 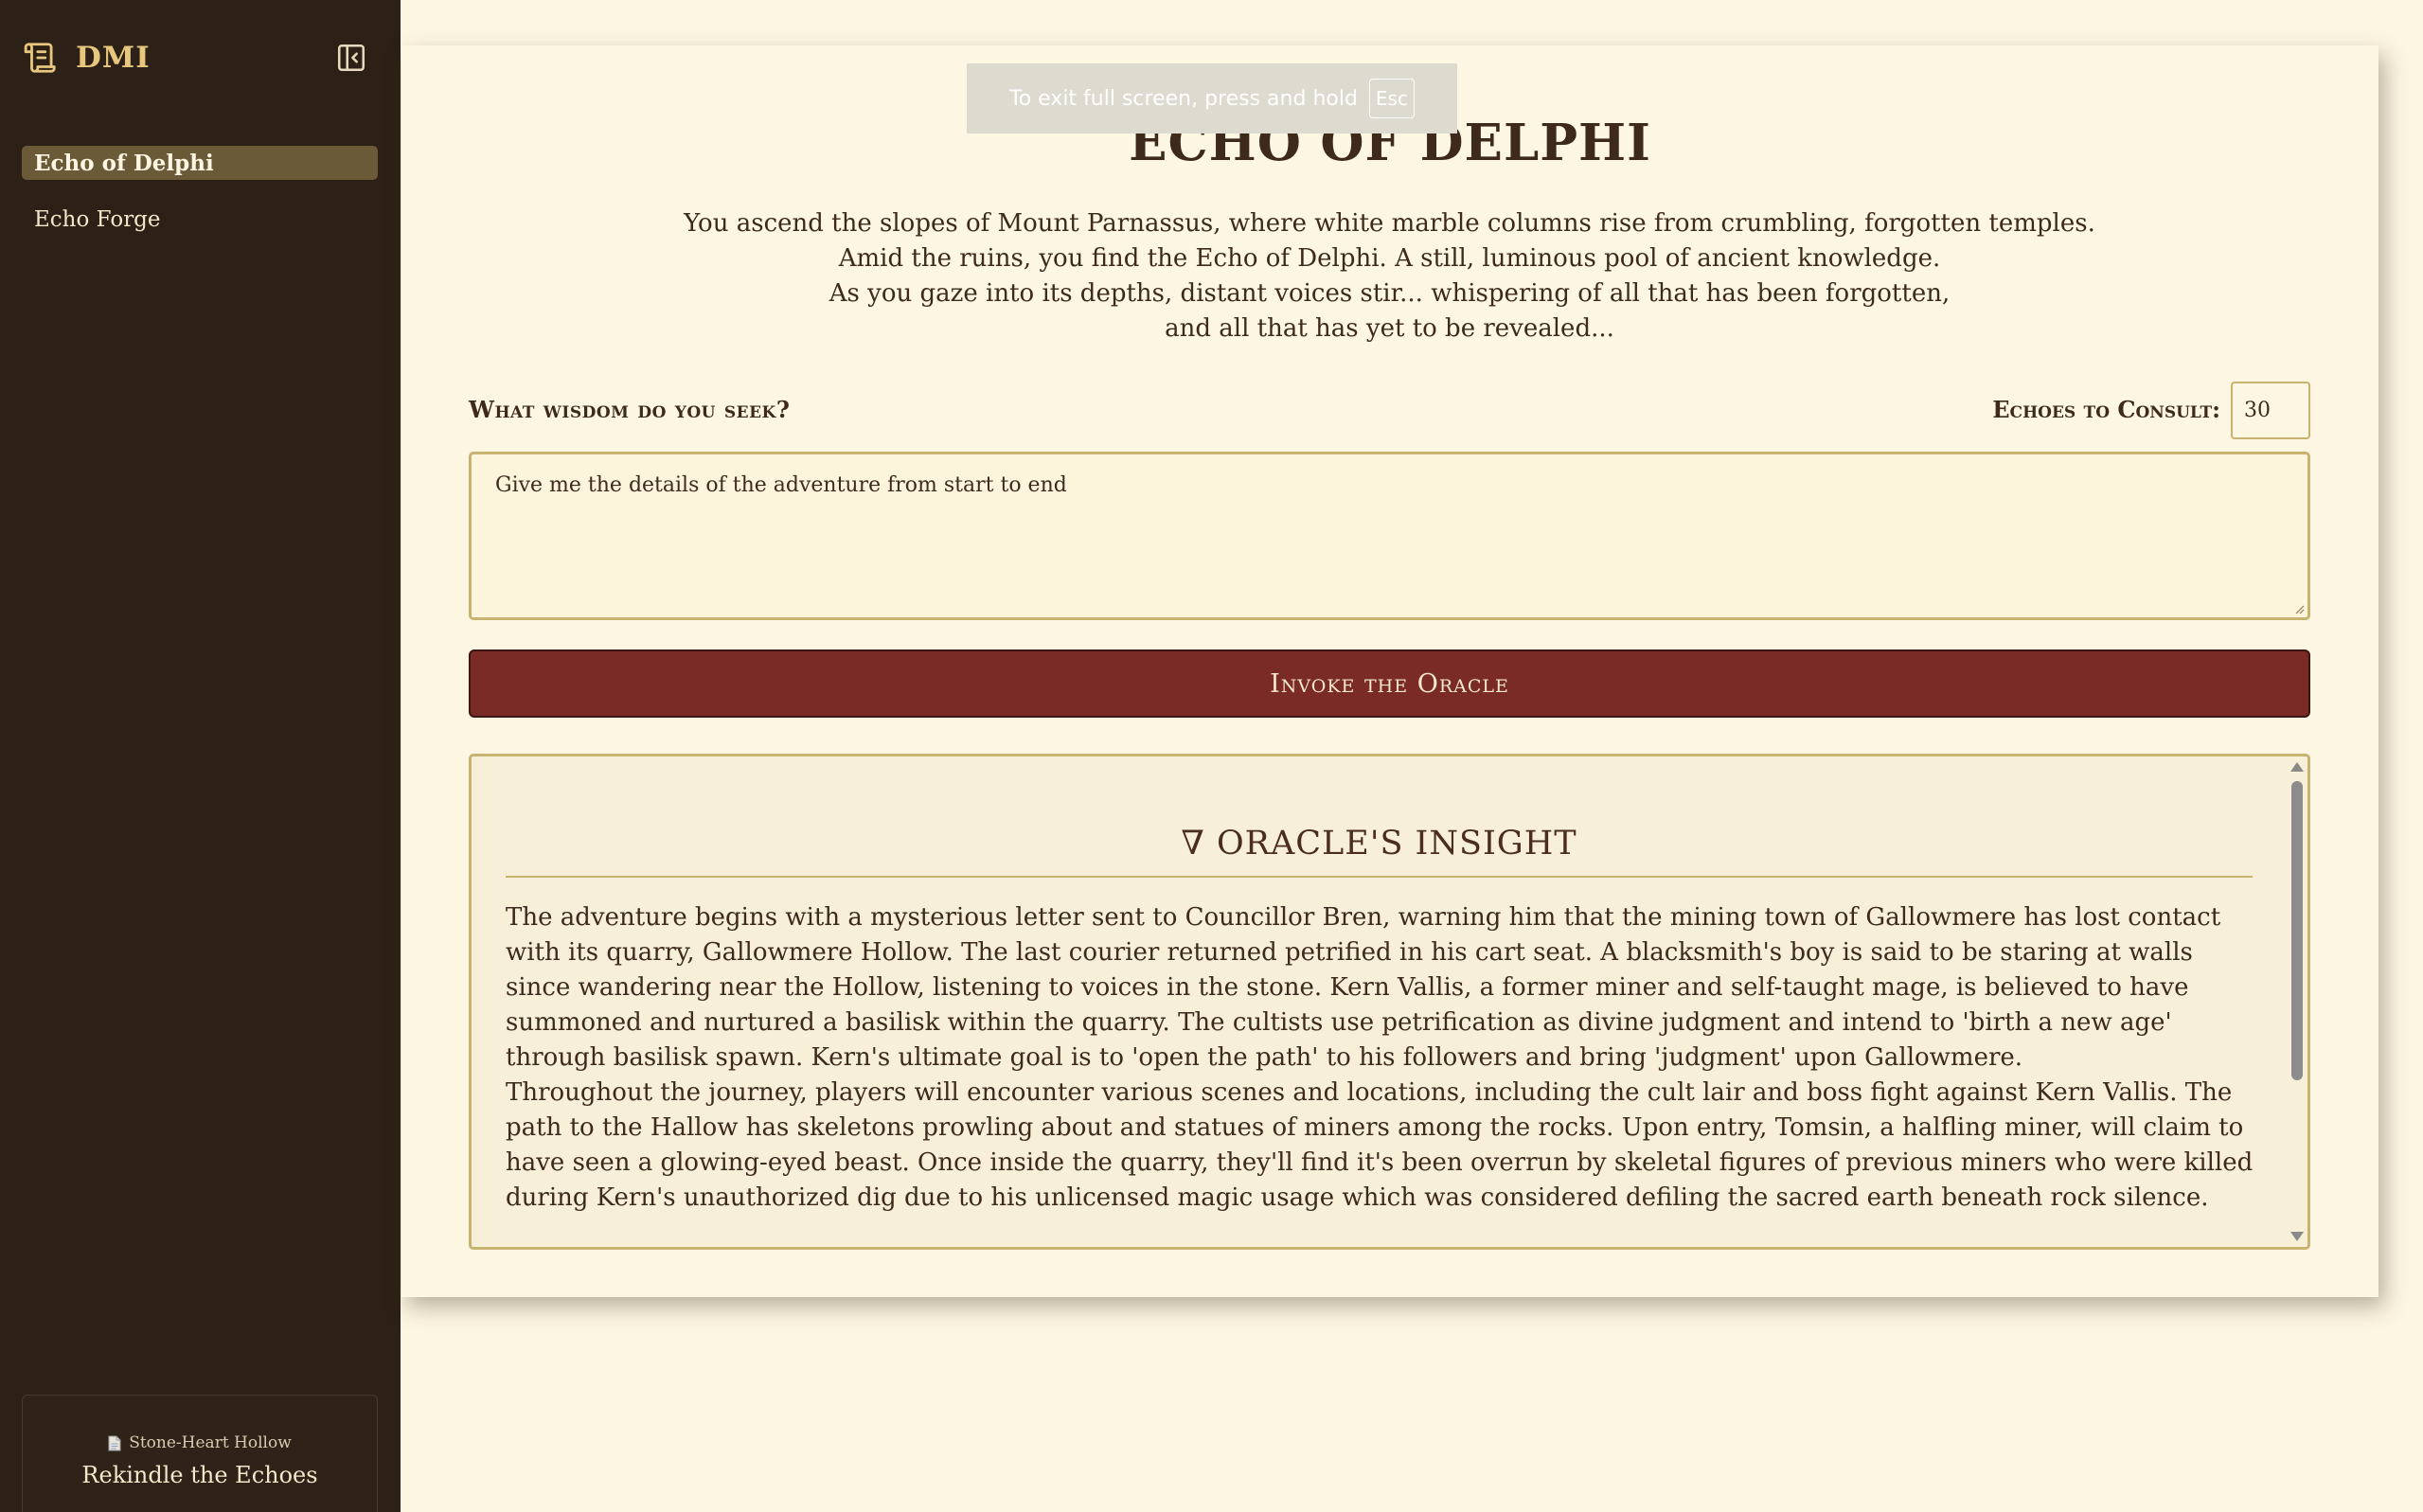 I want to click on fullscreen-toast: To exit full screen, press and hold Esc, so click(x=1212, y=98).